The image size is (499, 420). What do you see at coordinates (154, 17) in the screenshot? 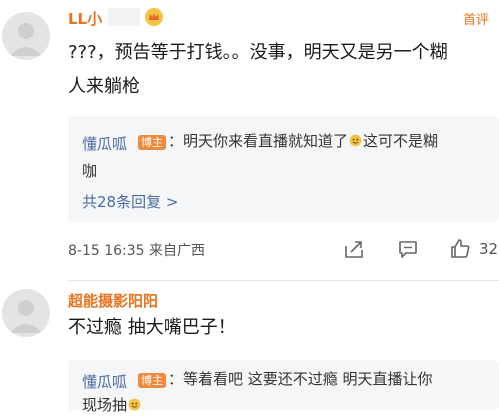
I see `vip-crown-badge-icon` at bounding box center [154, 17].